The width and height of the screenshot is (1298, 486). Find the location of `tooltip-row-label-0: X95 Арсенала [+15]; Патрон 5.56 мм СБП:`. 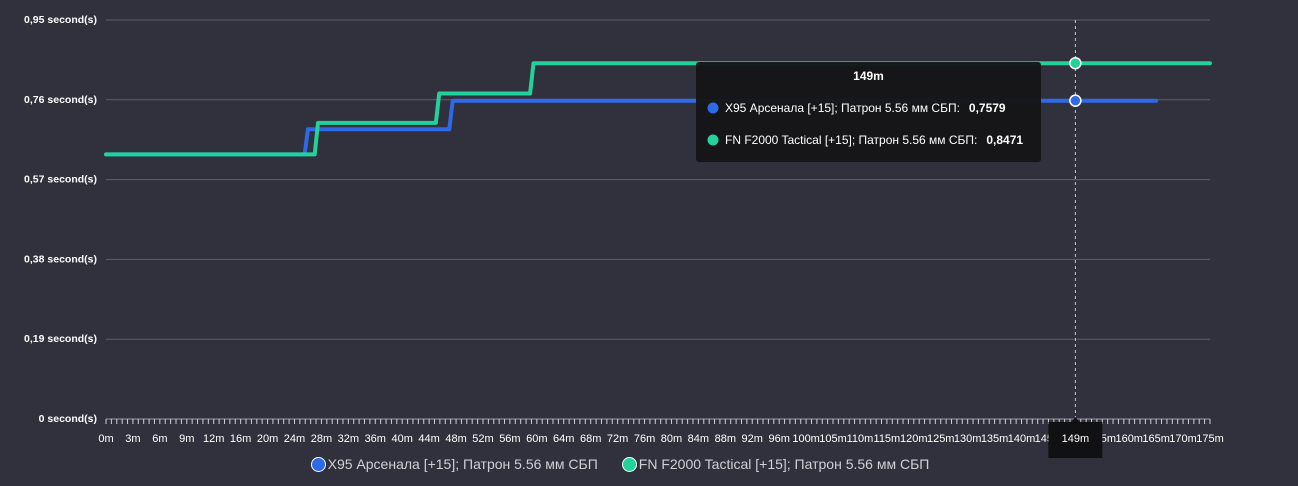

tooltip-row-label-0: X95 Арсенала [+15]; Патрон 5.56 мм СБП: is located at coordinates (842, 108).